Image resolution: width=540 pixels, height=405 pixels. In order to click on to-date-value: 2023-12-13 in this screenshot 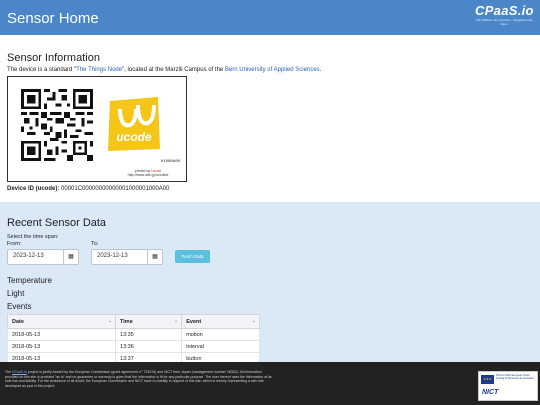, I will do `click(112, 256)`.